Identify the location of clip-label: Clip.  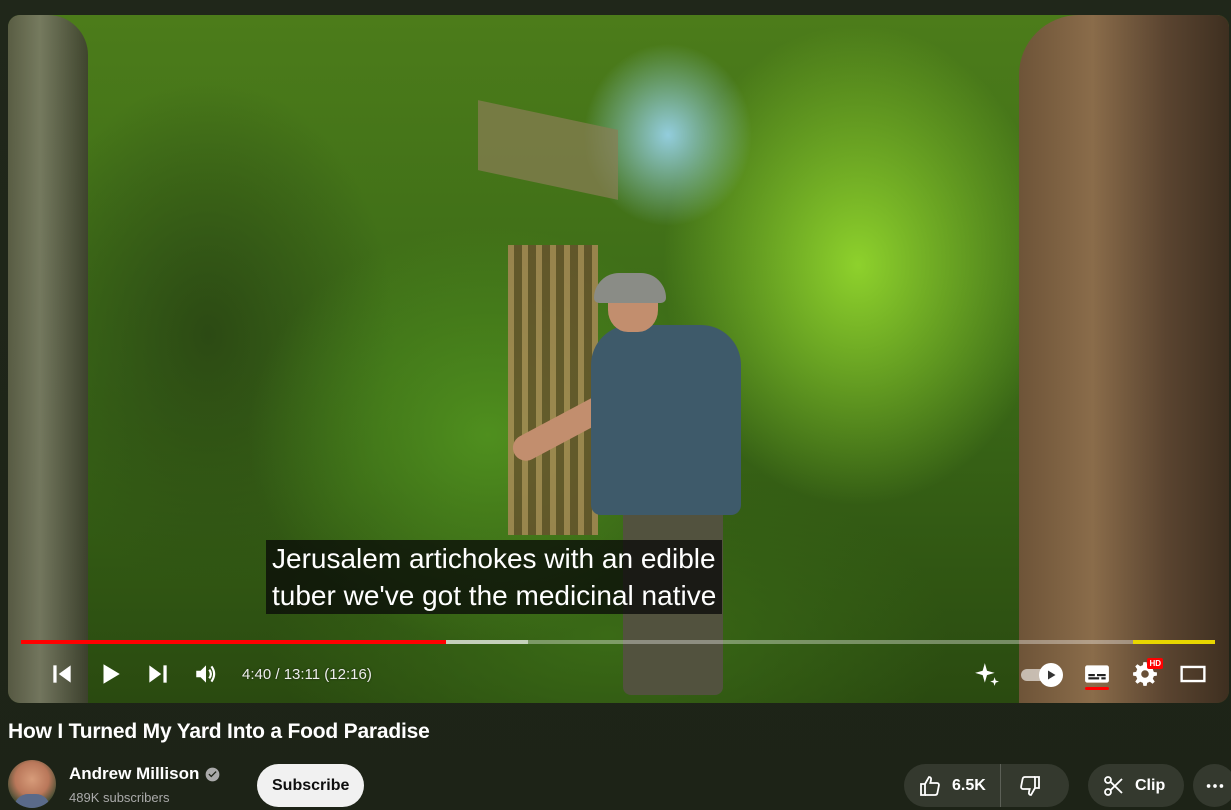
(1150, 785).